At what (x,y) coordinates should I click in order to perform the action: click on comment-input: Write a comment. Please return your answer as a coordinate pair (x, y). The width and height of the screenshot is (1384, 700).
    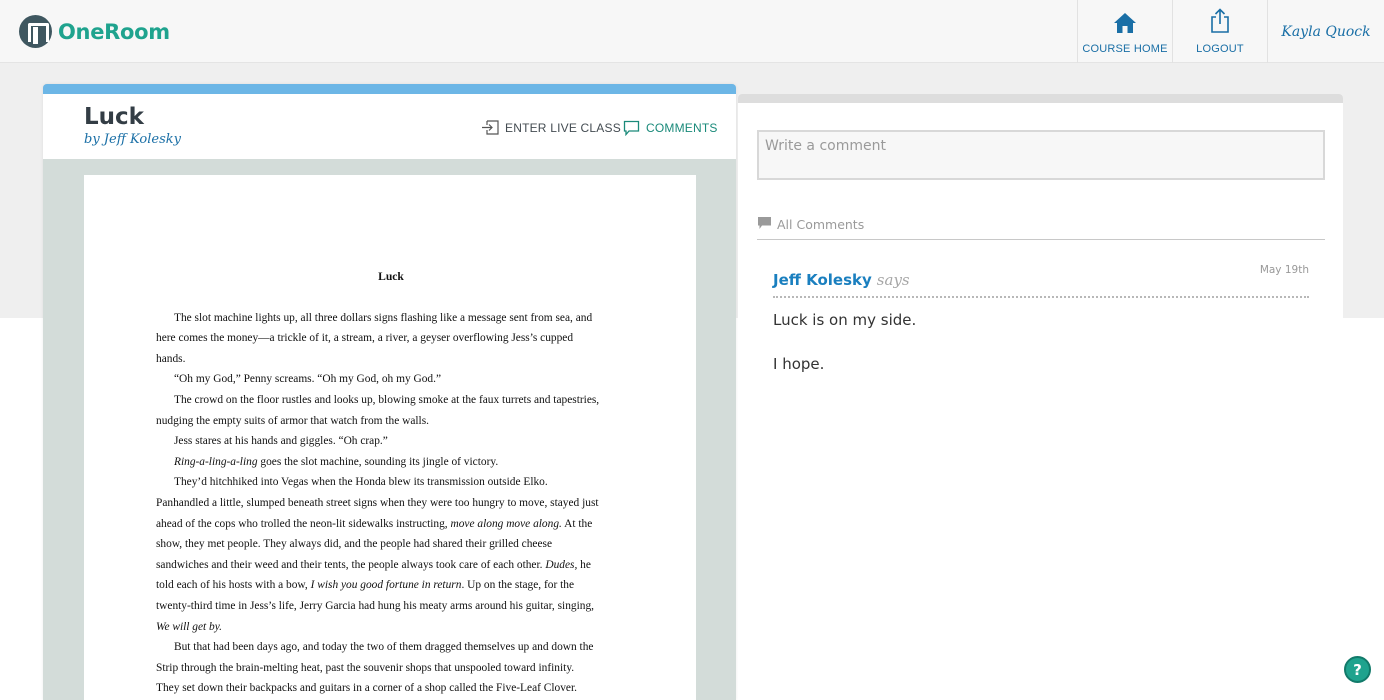
    Looking at the image, I should click on (1041, 155).